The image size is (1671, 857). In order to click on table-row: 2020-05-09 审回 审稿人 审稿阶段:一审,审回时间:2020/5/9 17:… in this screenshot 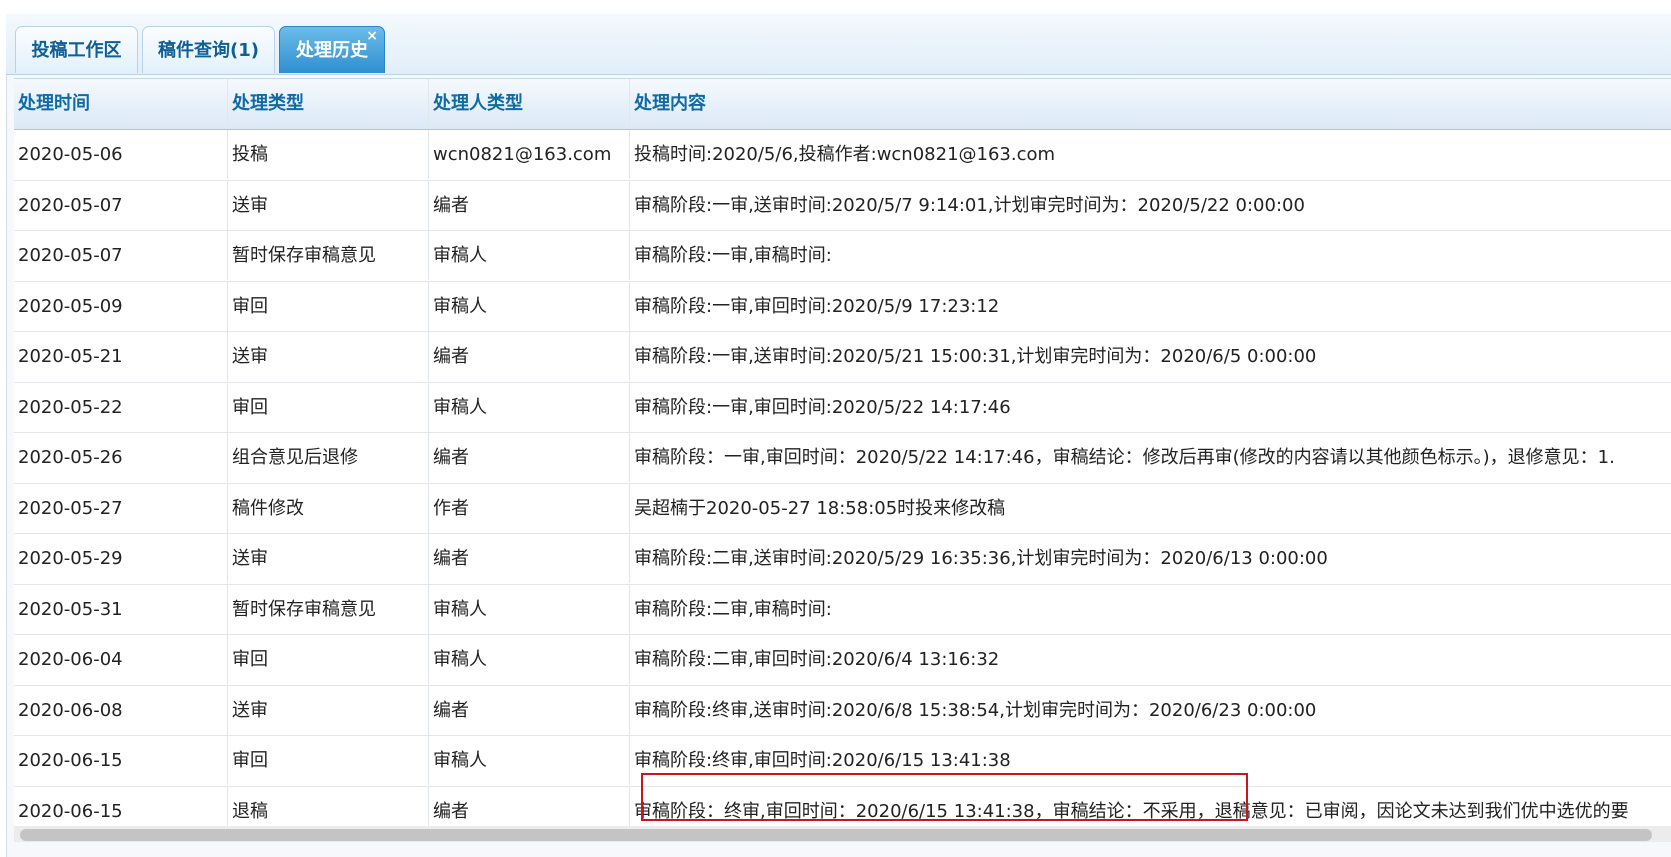, I will do `click(842, 306)`.